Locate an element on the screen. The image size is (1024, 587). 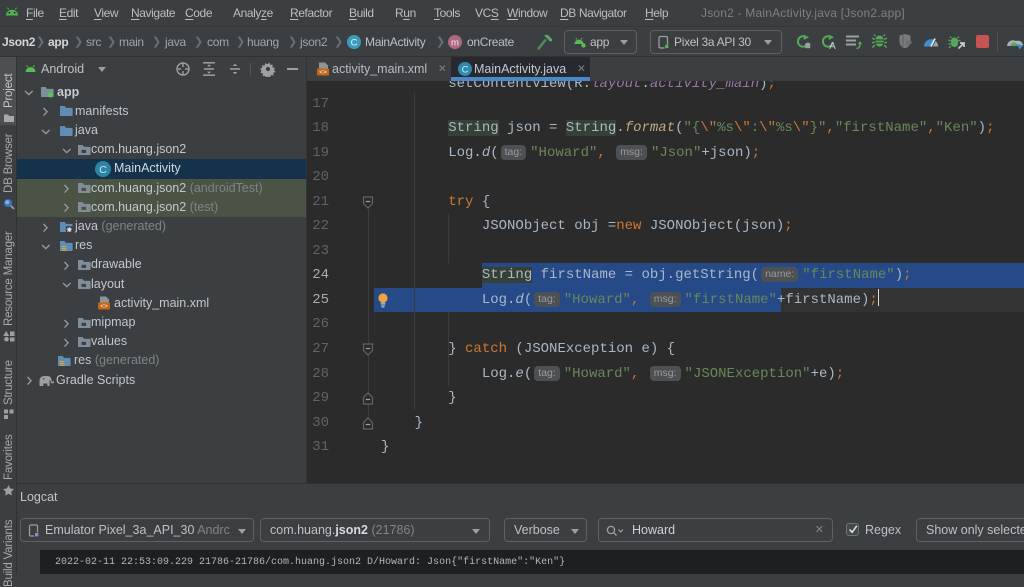
svg-text: A is located at coordinates (832, 45).